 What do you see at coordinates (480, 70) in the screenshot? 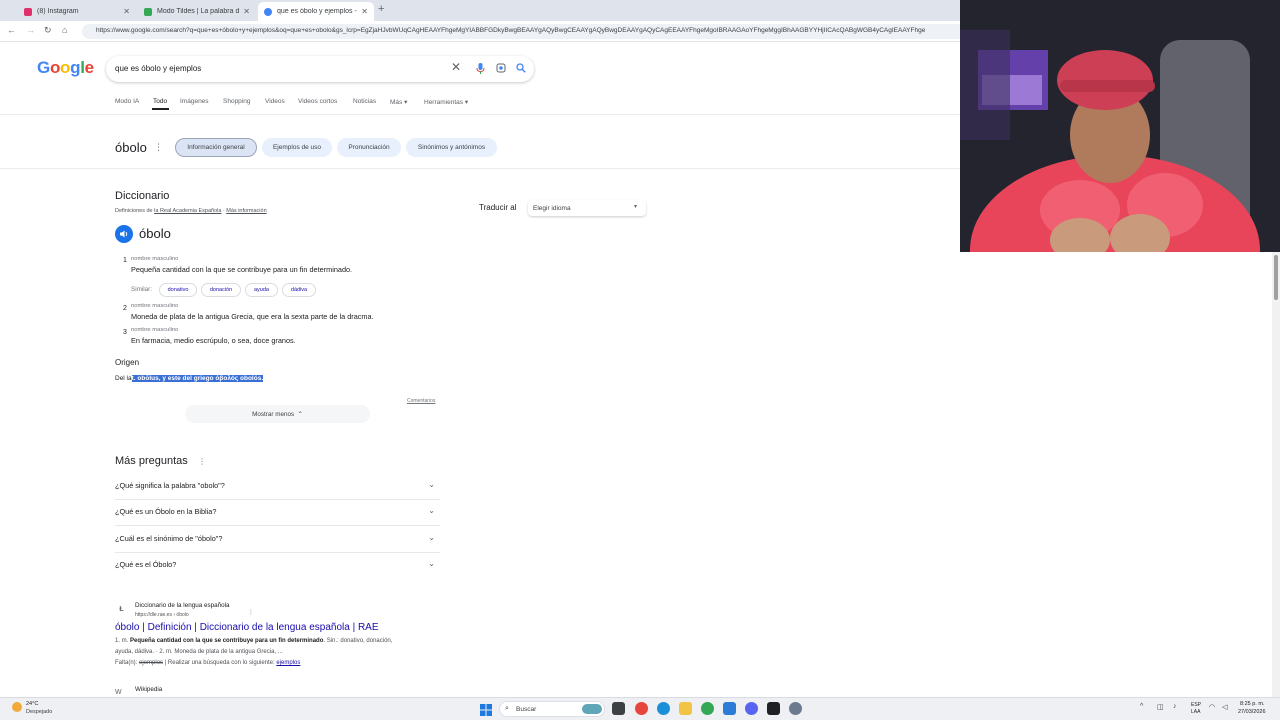
I see `microphone-icon` at bounding box center [480, 70].